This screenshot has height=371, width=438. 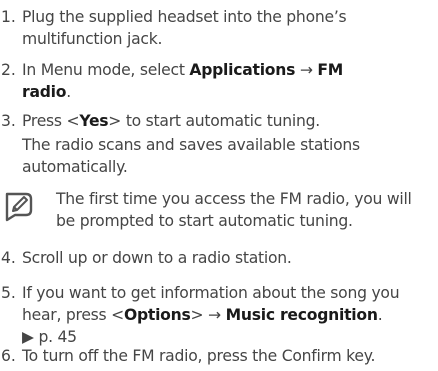 I want to click on softkey-options: Options, so click(x=157, y=315).